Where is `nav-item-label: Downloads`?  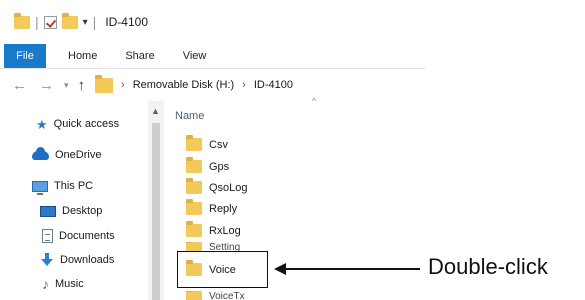 nav-item-label: Downloads is located at coordinates (87, 260).